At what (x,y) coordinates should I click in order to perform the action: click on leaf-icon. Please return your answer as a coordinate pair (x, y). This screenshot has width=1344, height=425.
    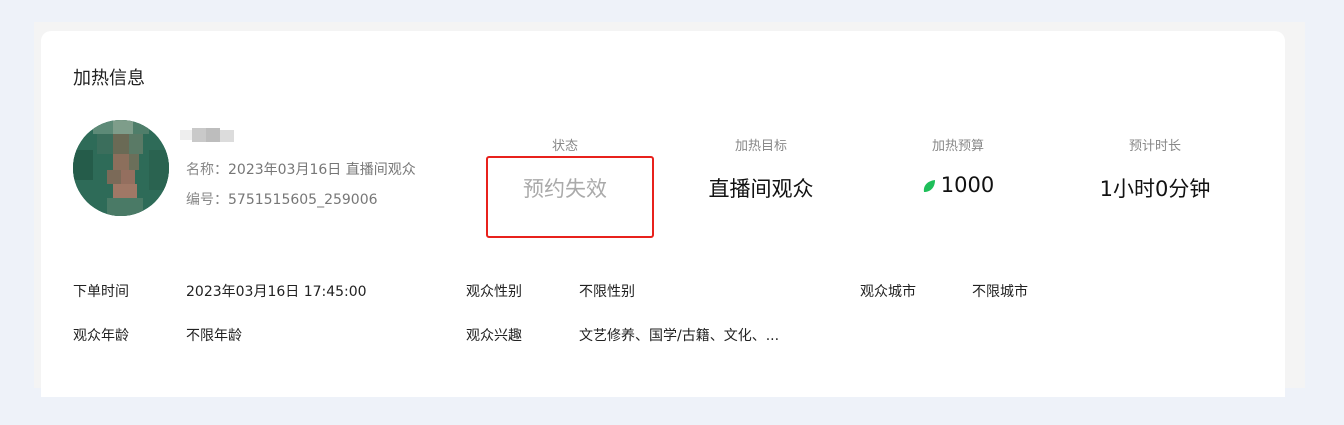
    Looking at the image, I should click on (929, 186).